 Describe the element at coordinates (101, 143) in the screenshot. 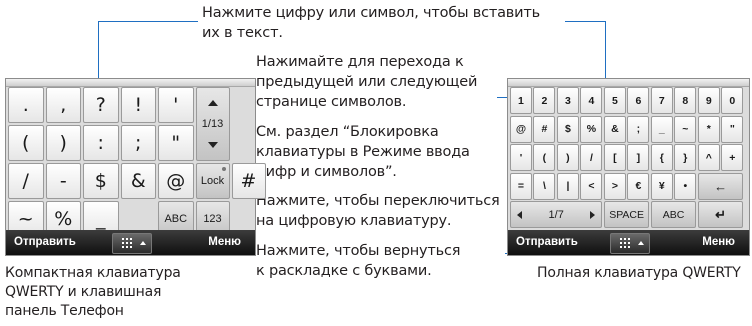

I see `key: :` at that location.